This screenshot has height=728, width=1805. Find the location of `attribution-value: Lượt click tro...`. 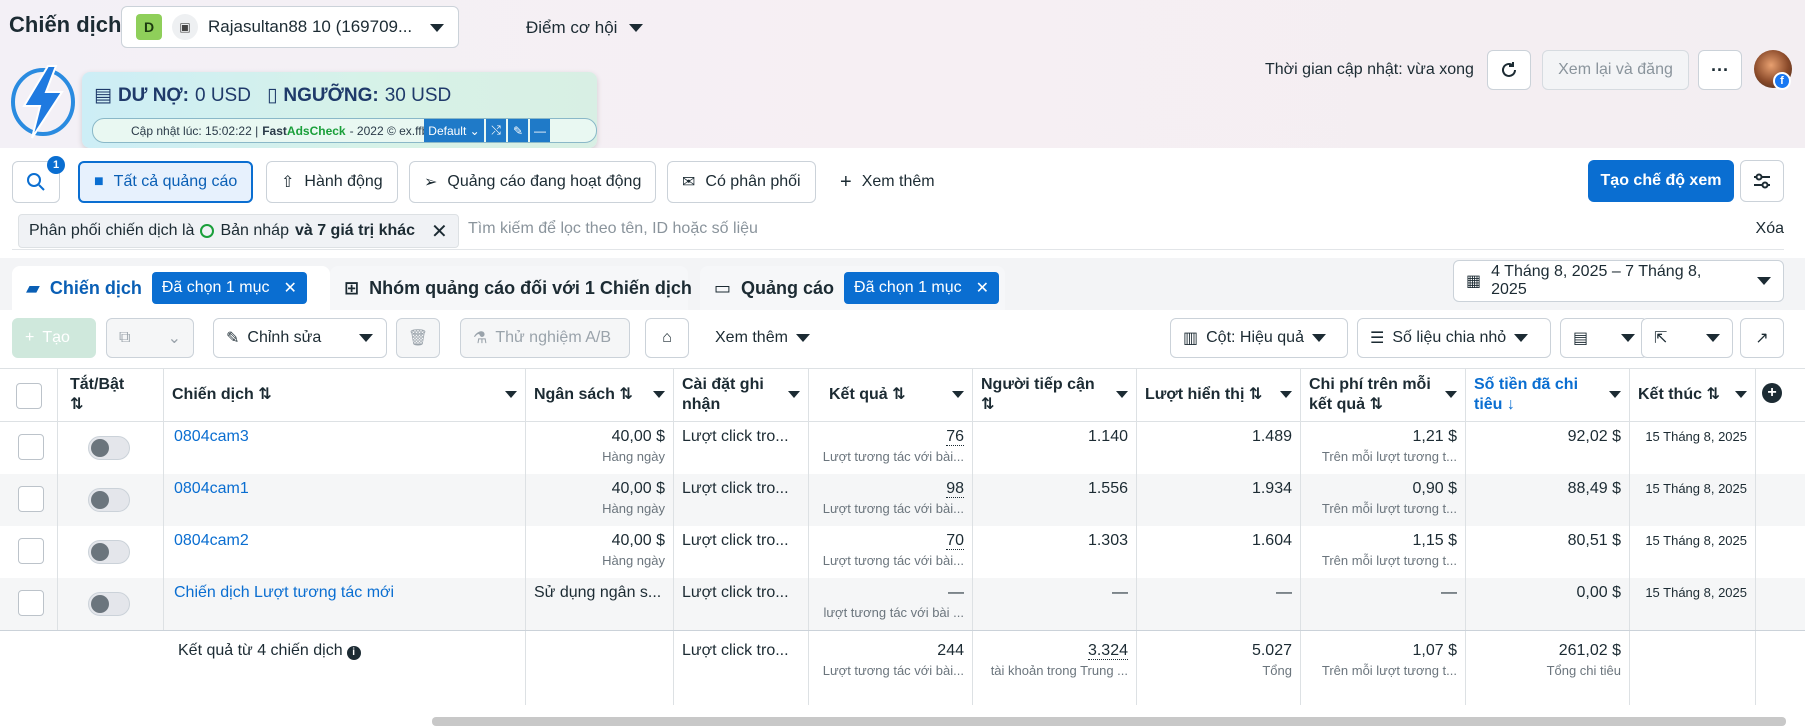

attribution-value: Lượt click tro... is located at coordinates (735, 436).